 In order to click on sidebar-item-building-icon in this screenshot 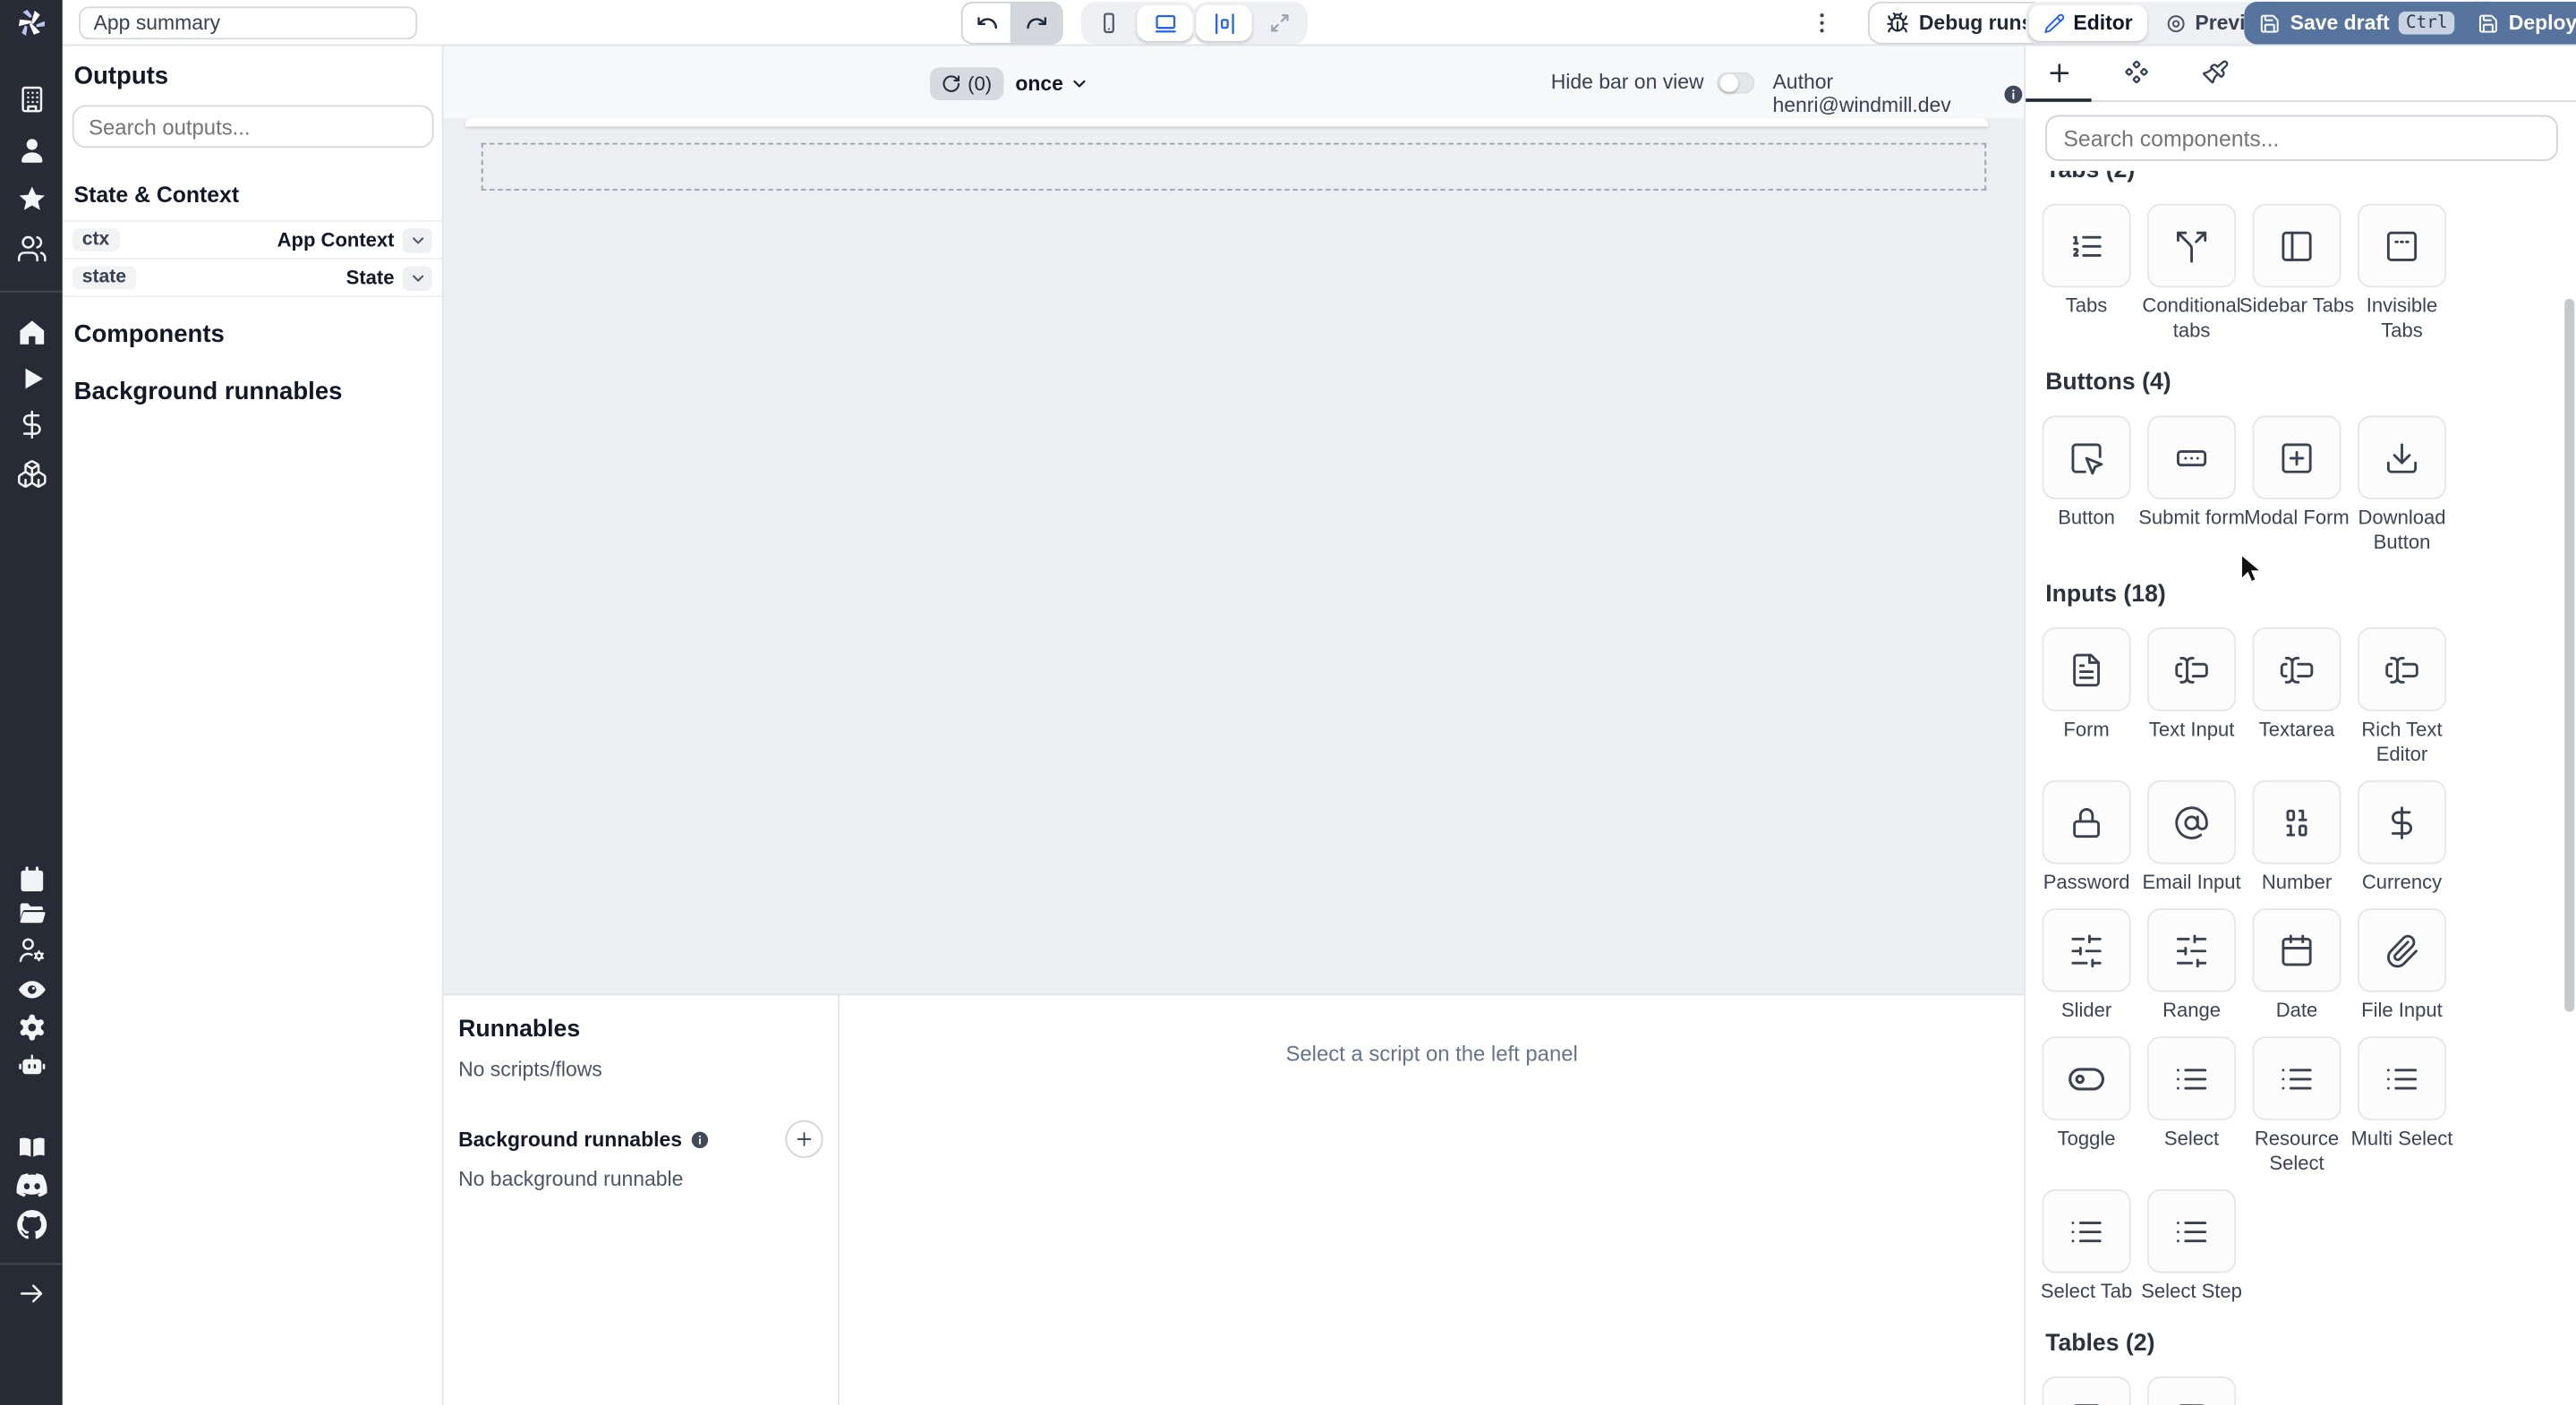, I will do `click(31, 98)`.